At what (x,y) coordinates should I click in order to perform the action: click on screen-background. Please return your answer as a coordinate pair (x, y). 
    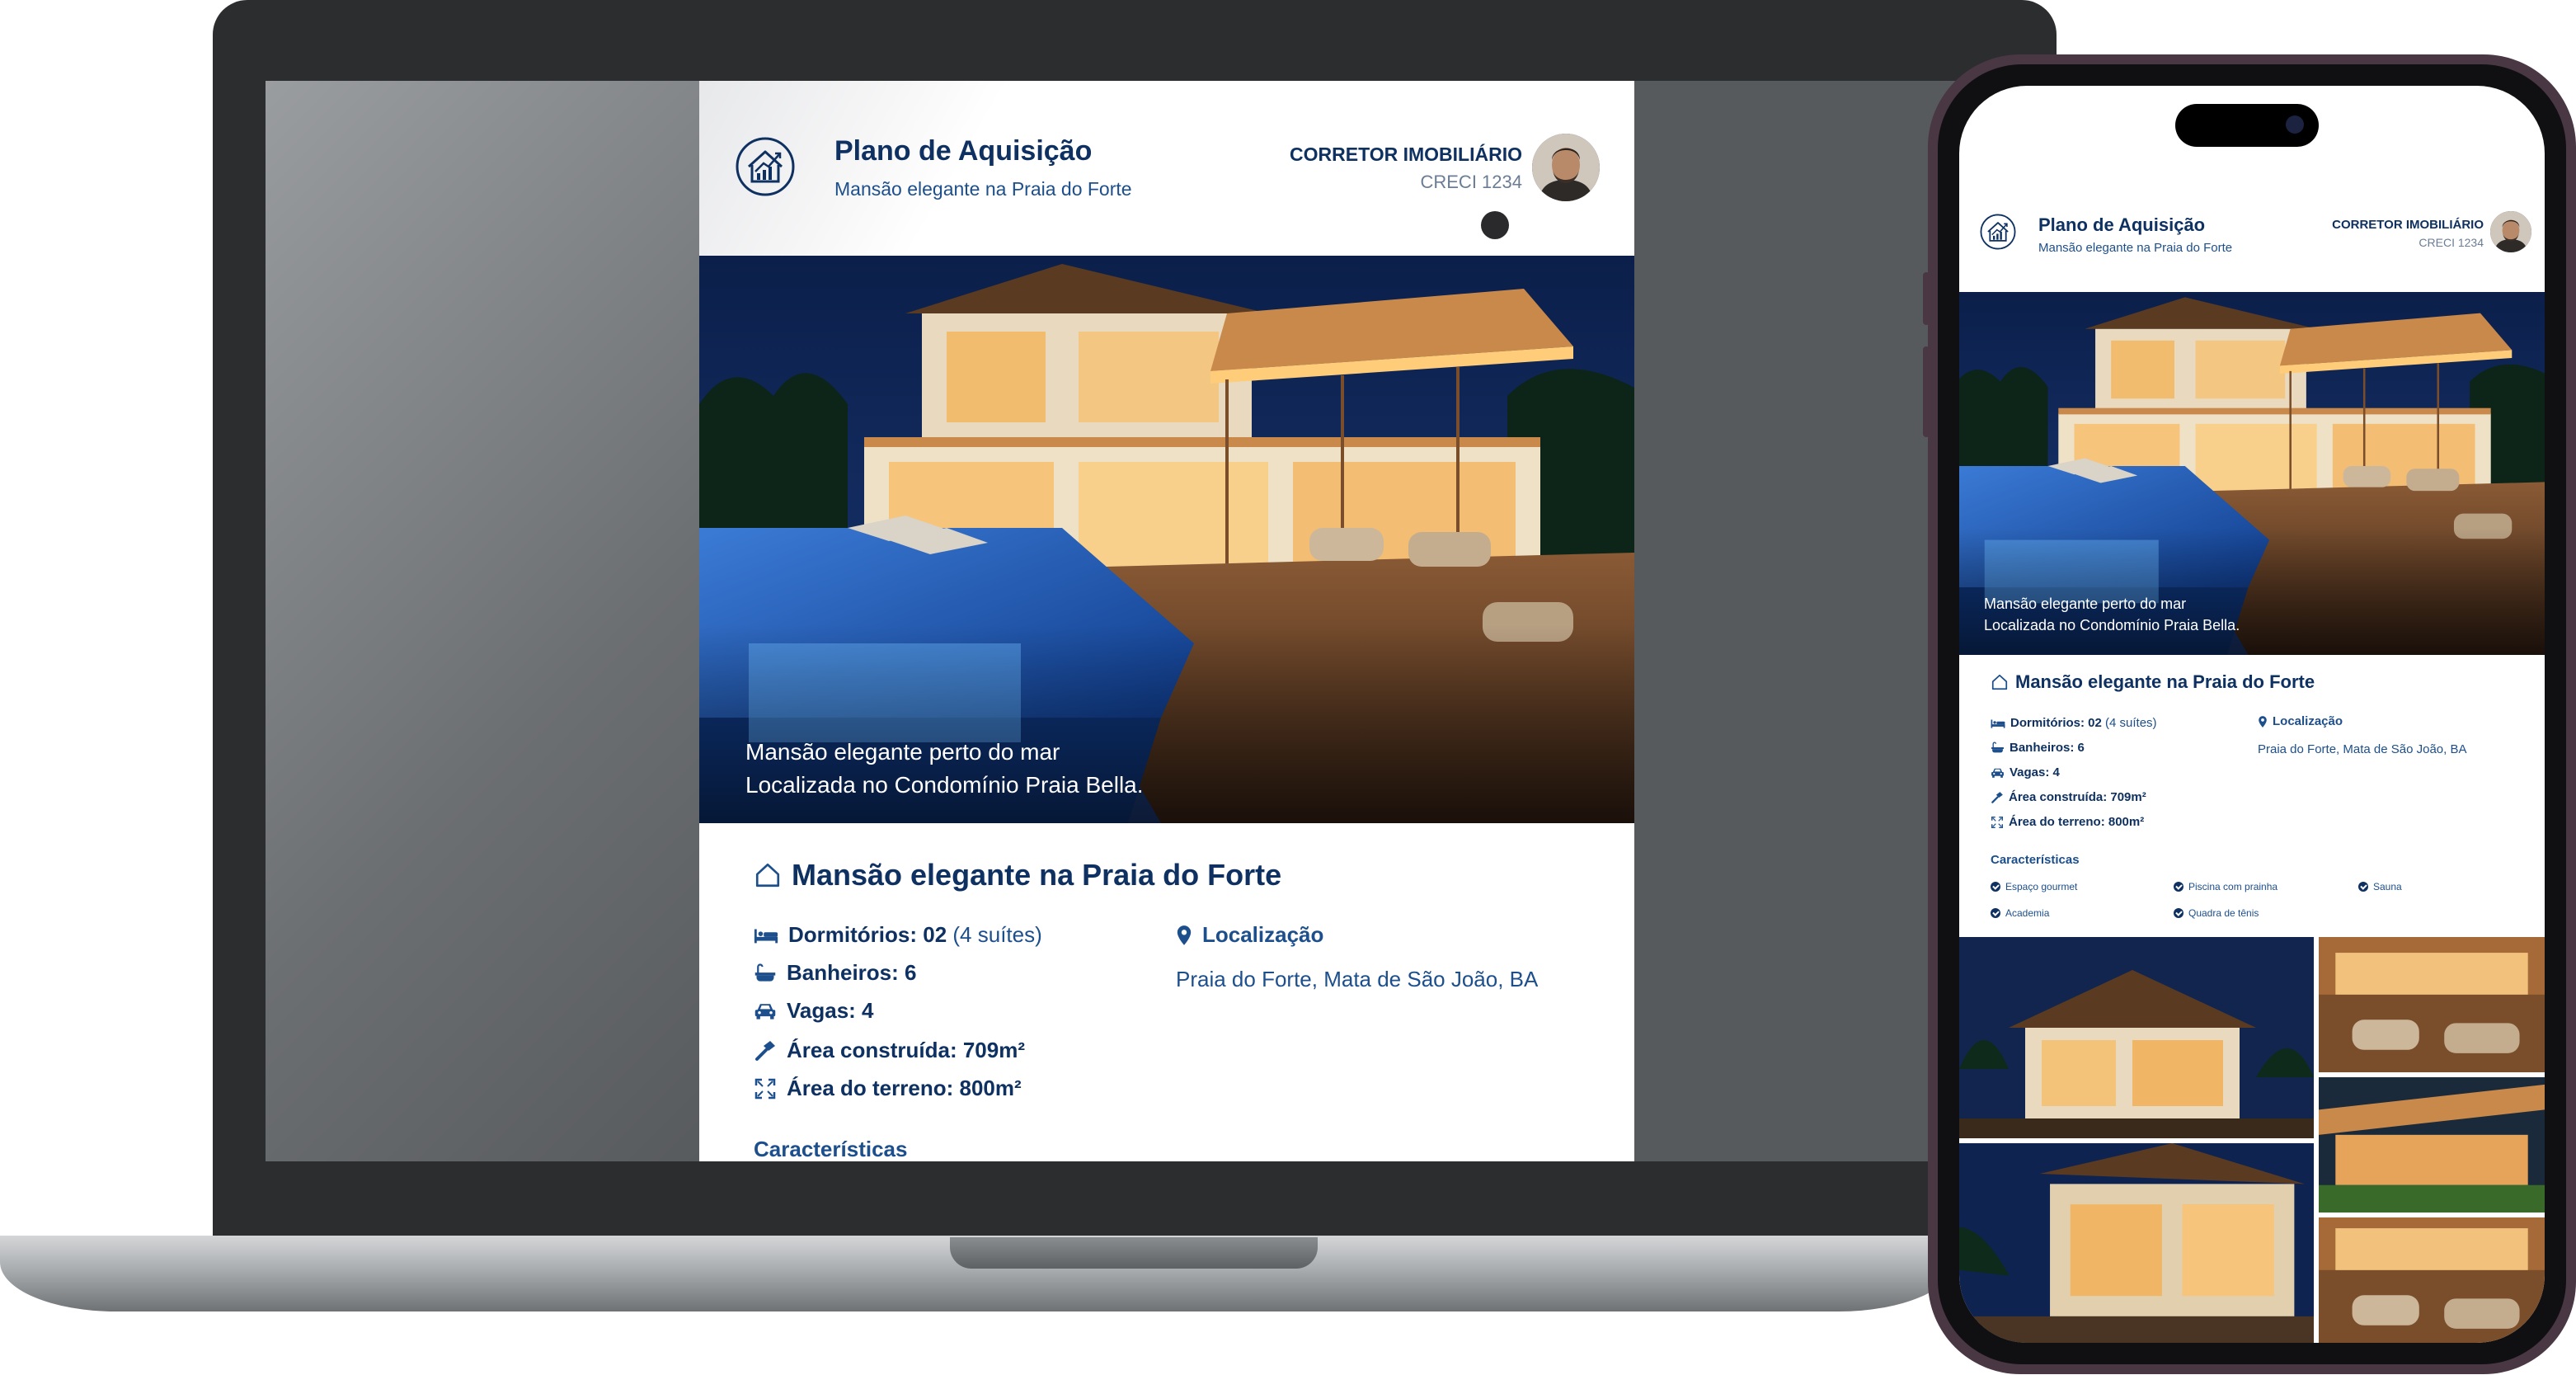
    Looking at the image, I should click on (482, 621).